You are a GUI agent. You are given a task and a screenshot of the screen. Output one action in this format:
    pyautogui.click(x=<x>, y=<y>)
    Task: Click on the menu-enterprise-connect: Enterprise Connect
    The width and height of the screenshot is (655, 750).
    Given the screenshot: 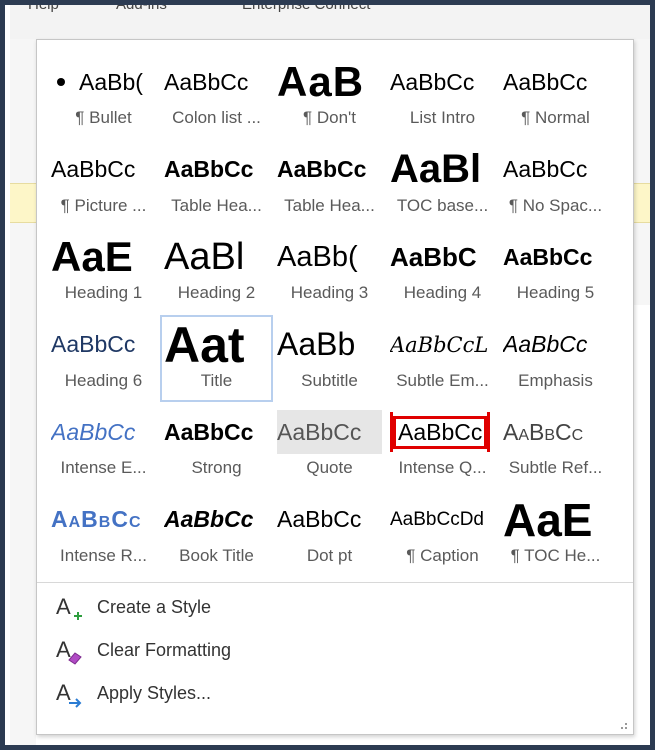 What is the action you would take?
    pyautogui.click(x=306, y=9)
    